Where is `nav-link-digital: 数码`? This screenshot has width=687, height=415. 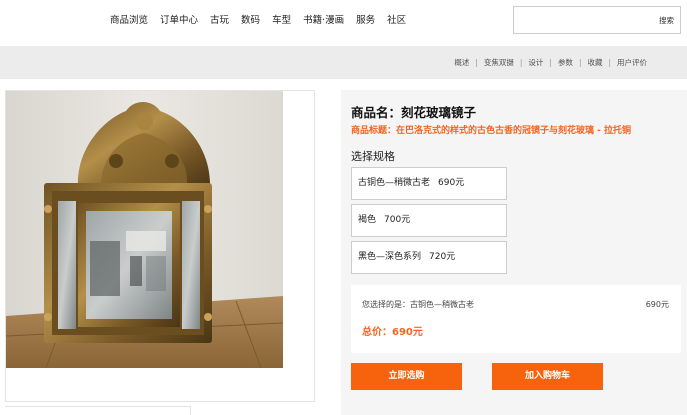
nav-link-digital: 数码 is located at coordinates (250, 19).